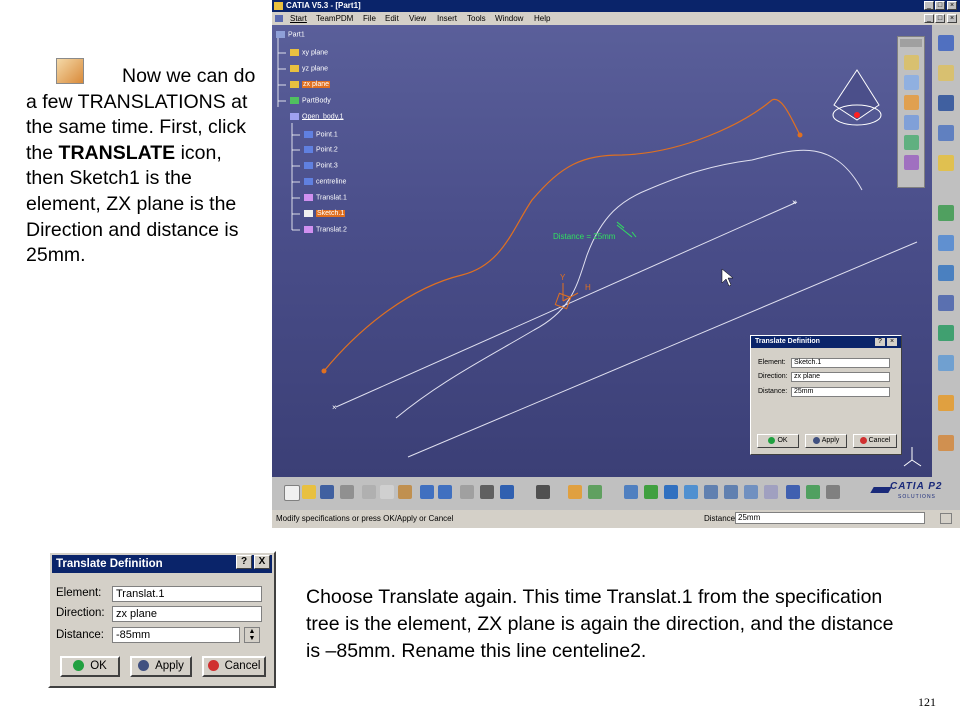 The width and height of the screenshot is (960, 720). I want to click on menu-view: View, so click(417, 18).